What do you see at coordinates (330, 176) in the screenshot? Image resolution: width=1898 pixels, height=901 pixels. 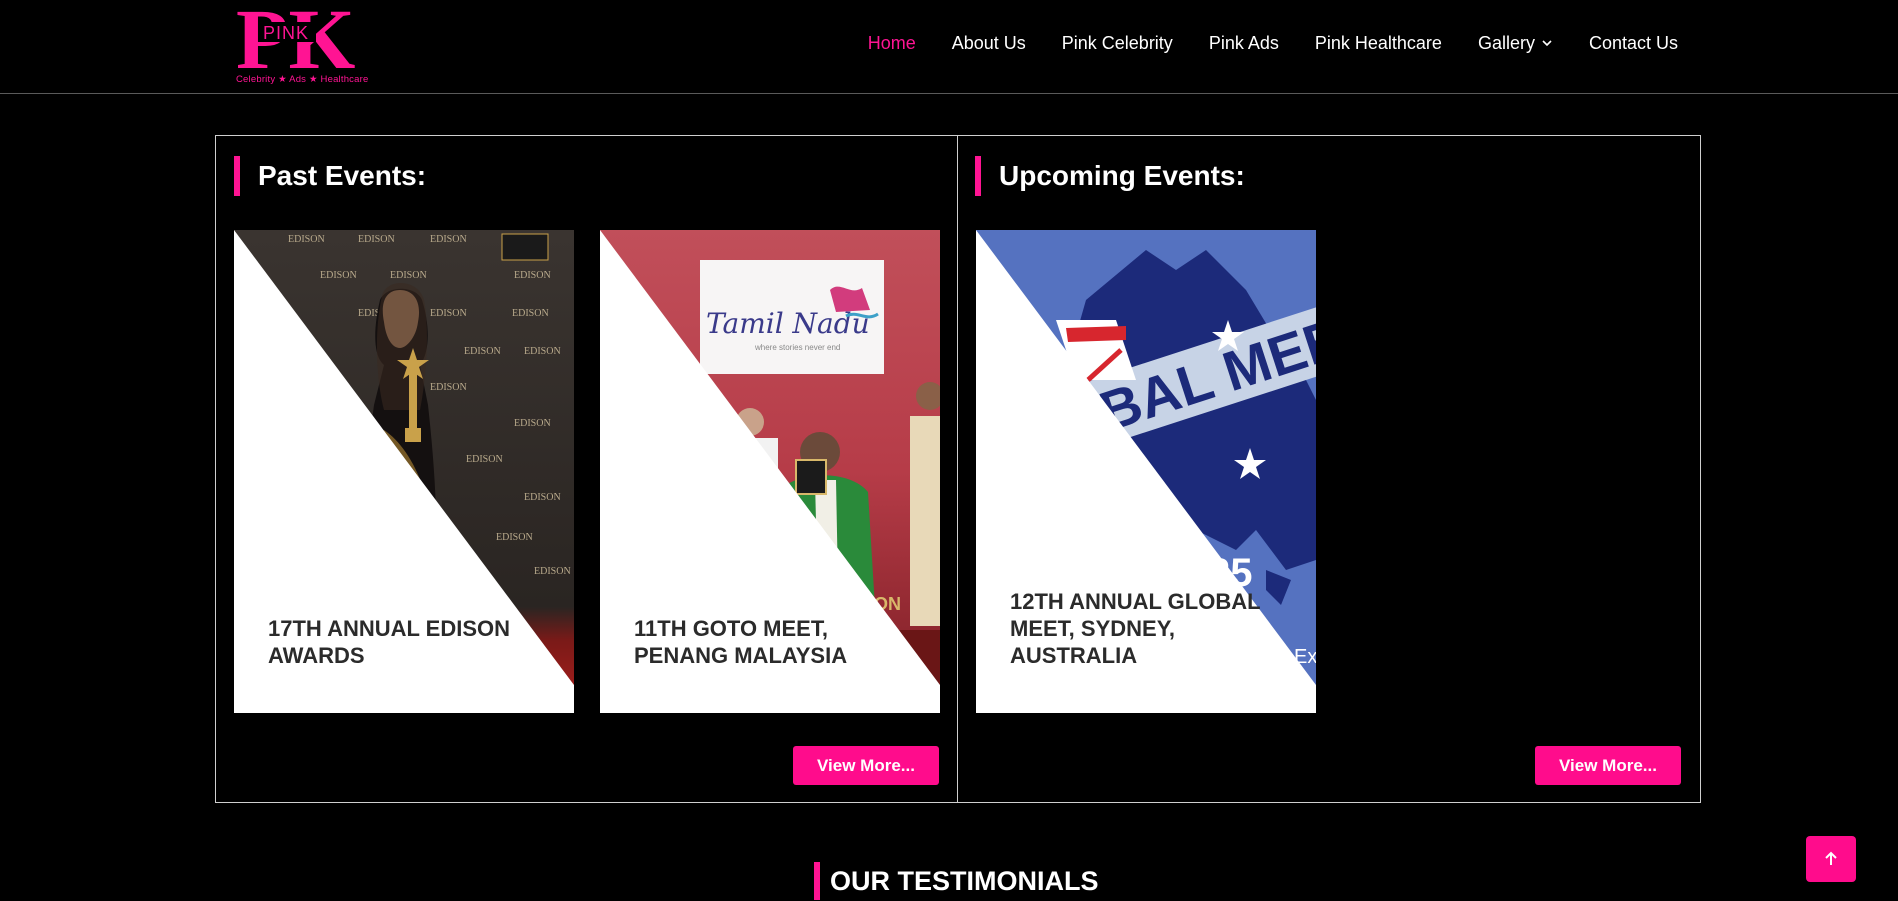 I see `past-events-title: Past Events:` at bounding box center [330, 176].